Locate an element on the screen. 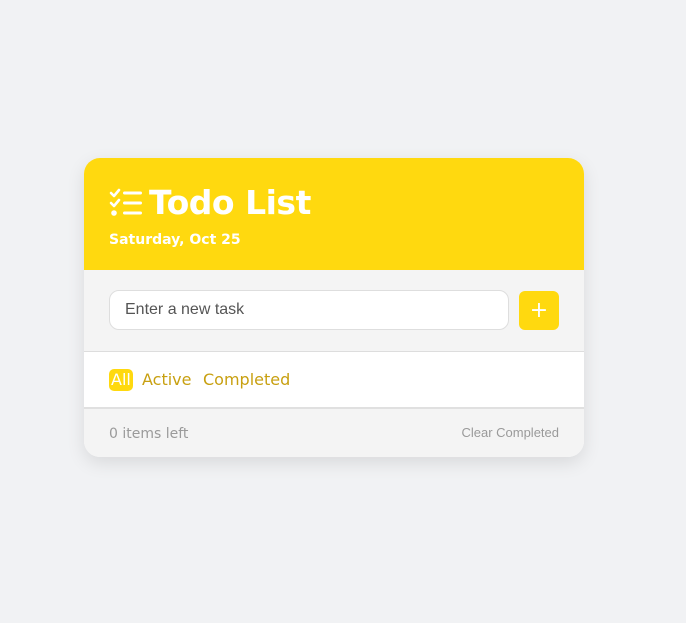 This screenshot has height=623, width=686. filter-bar: All Active Completed is located at coordinates (334, 380).